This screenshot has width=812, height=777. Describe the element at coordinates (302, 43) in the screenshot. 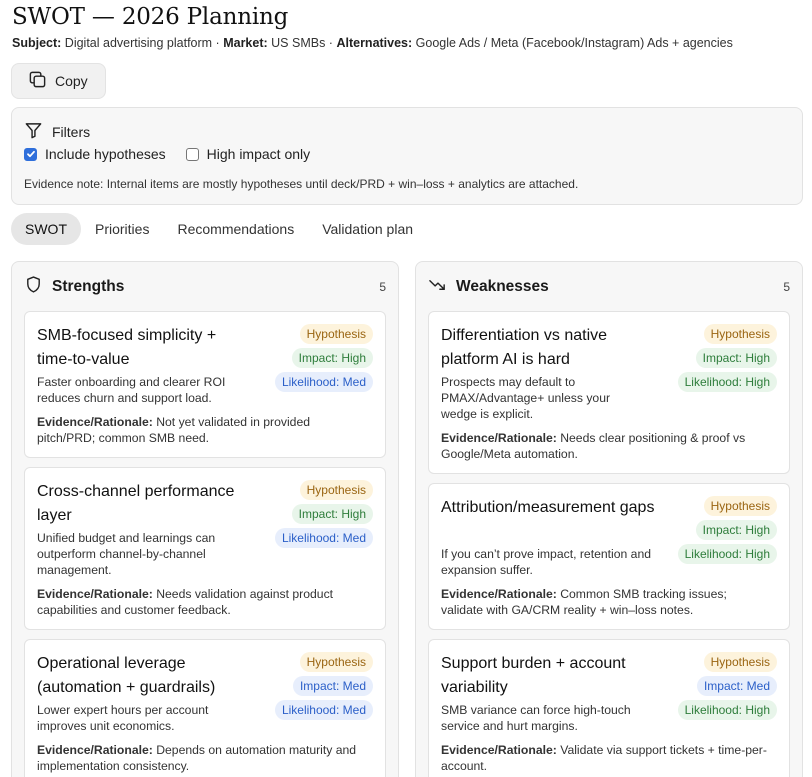

I see `market-value: US SMBs ·` at that location.